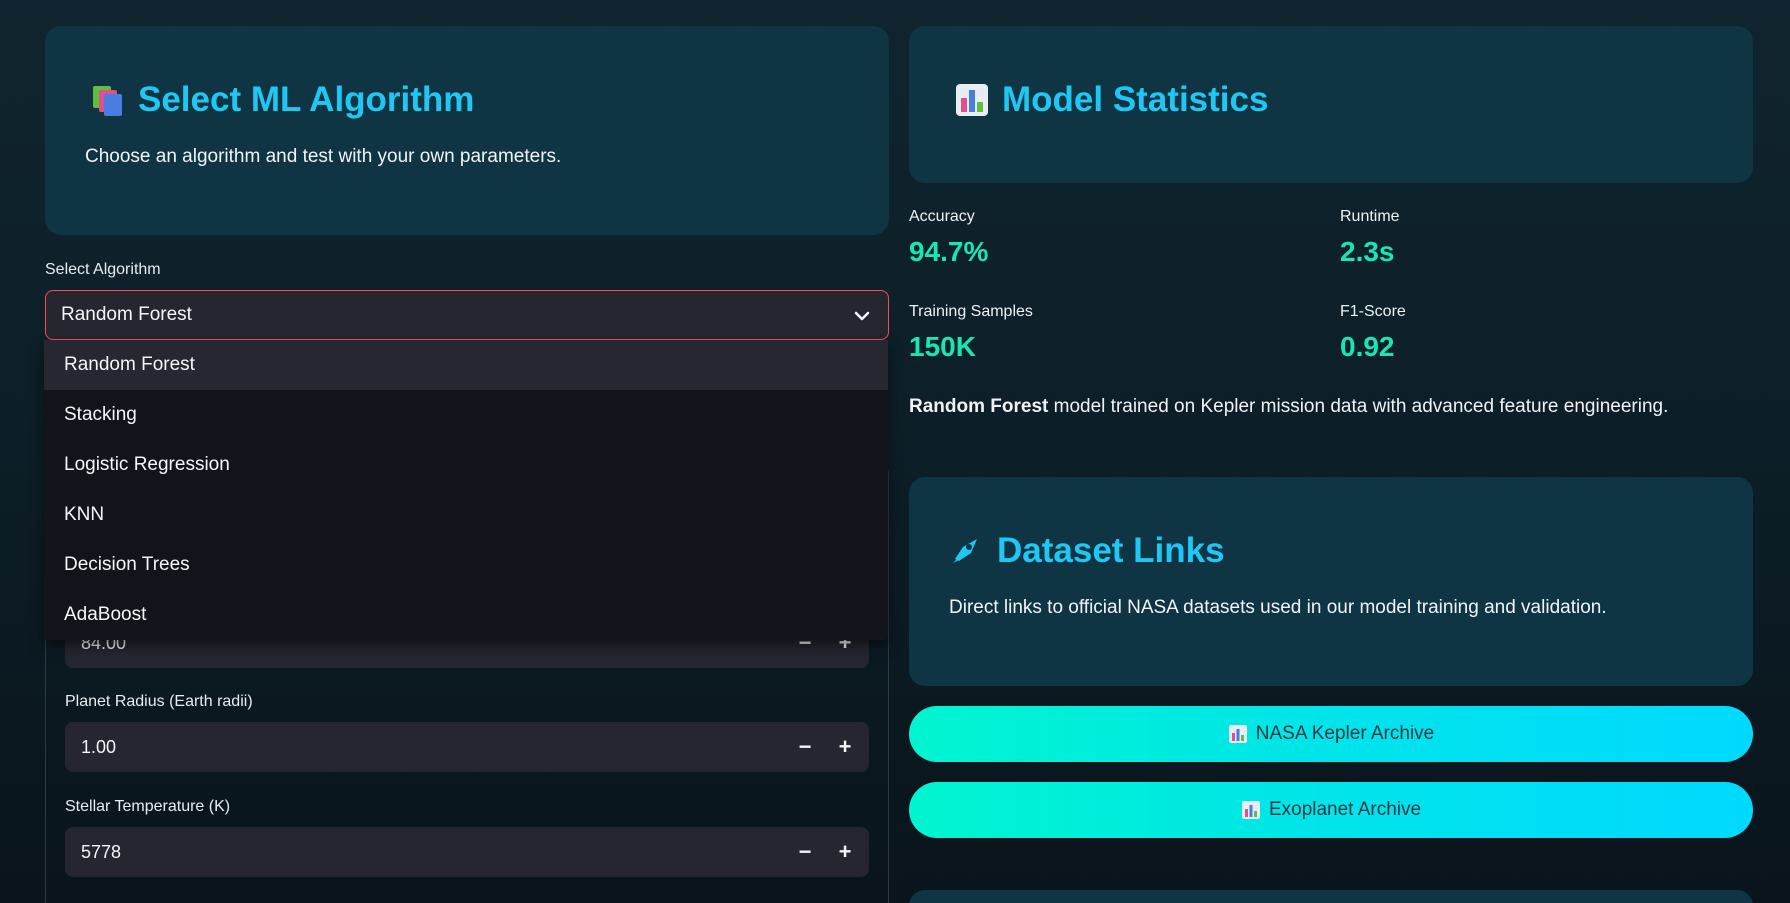 This screenshot has height=903, width=1790. I want to click on model-statistics-title-text: Model Statistics, so click(1135, 99).